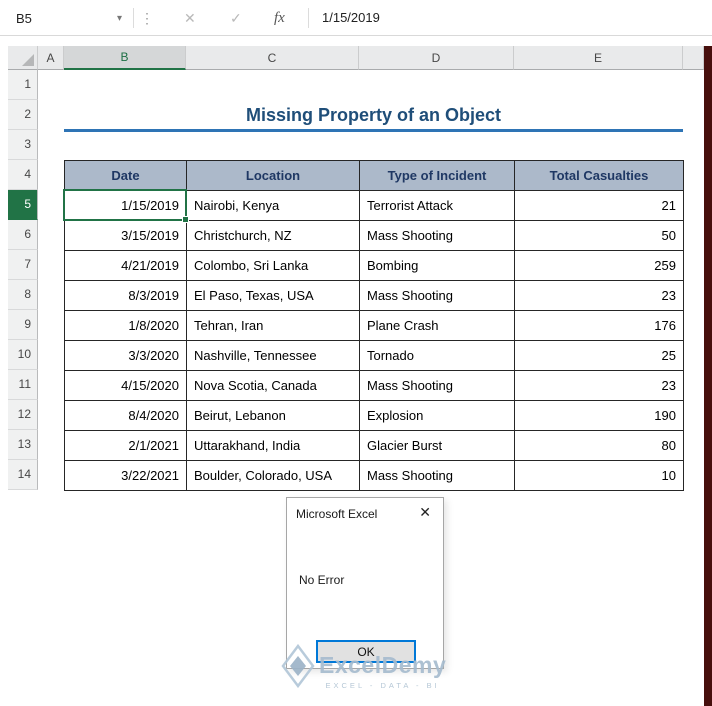 This screenshot has height=706, width=712. I want to click on row-headers: 1 2 3 4 5 6 7 8 9 10 11 12 13 14, so click(23, 280).